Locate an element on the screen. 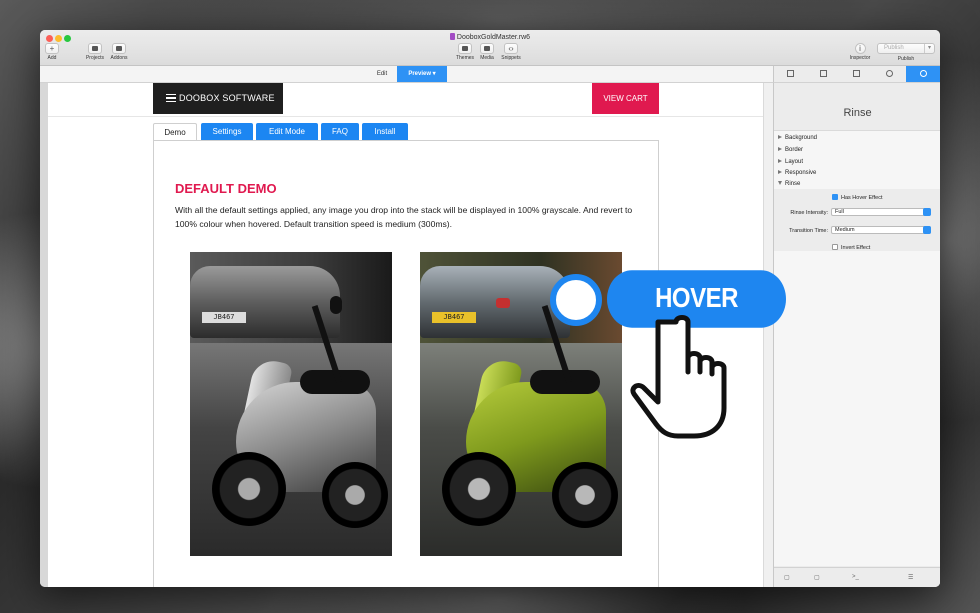 Image resolution: width=980 pixels, height=613 pixels. snippets-button: ‹› Snippets is located at coordinates (511, 52).